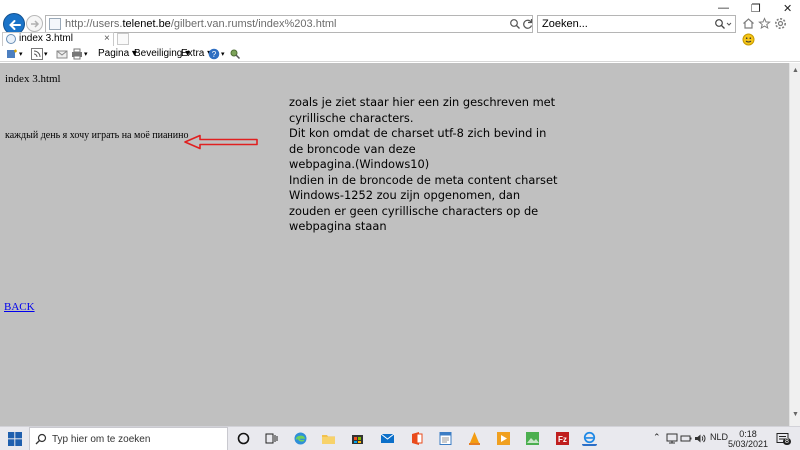  What do you see at coordinates (338, 226) in the screenshot?
I see `explanation-line: webpagina staan` at bounding box center [338, 226].